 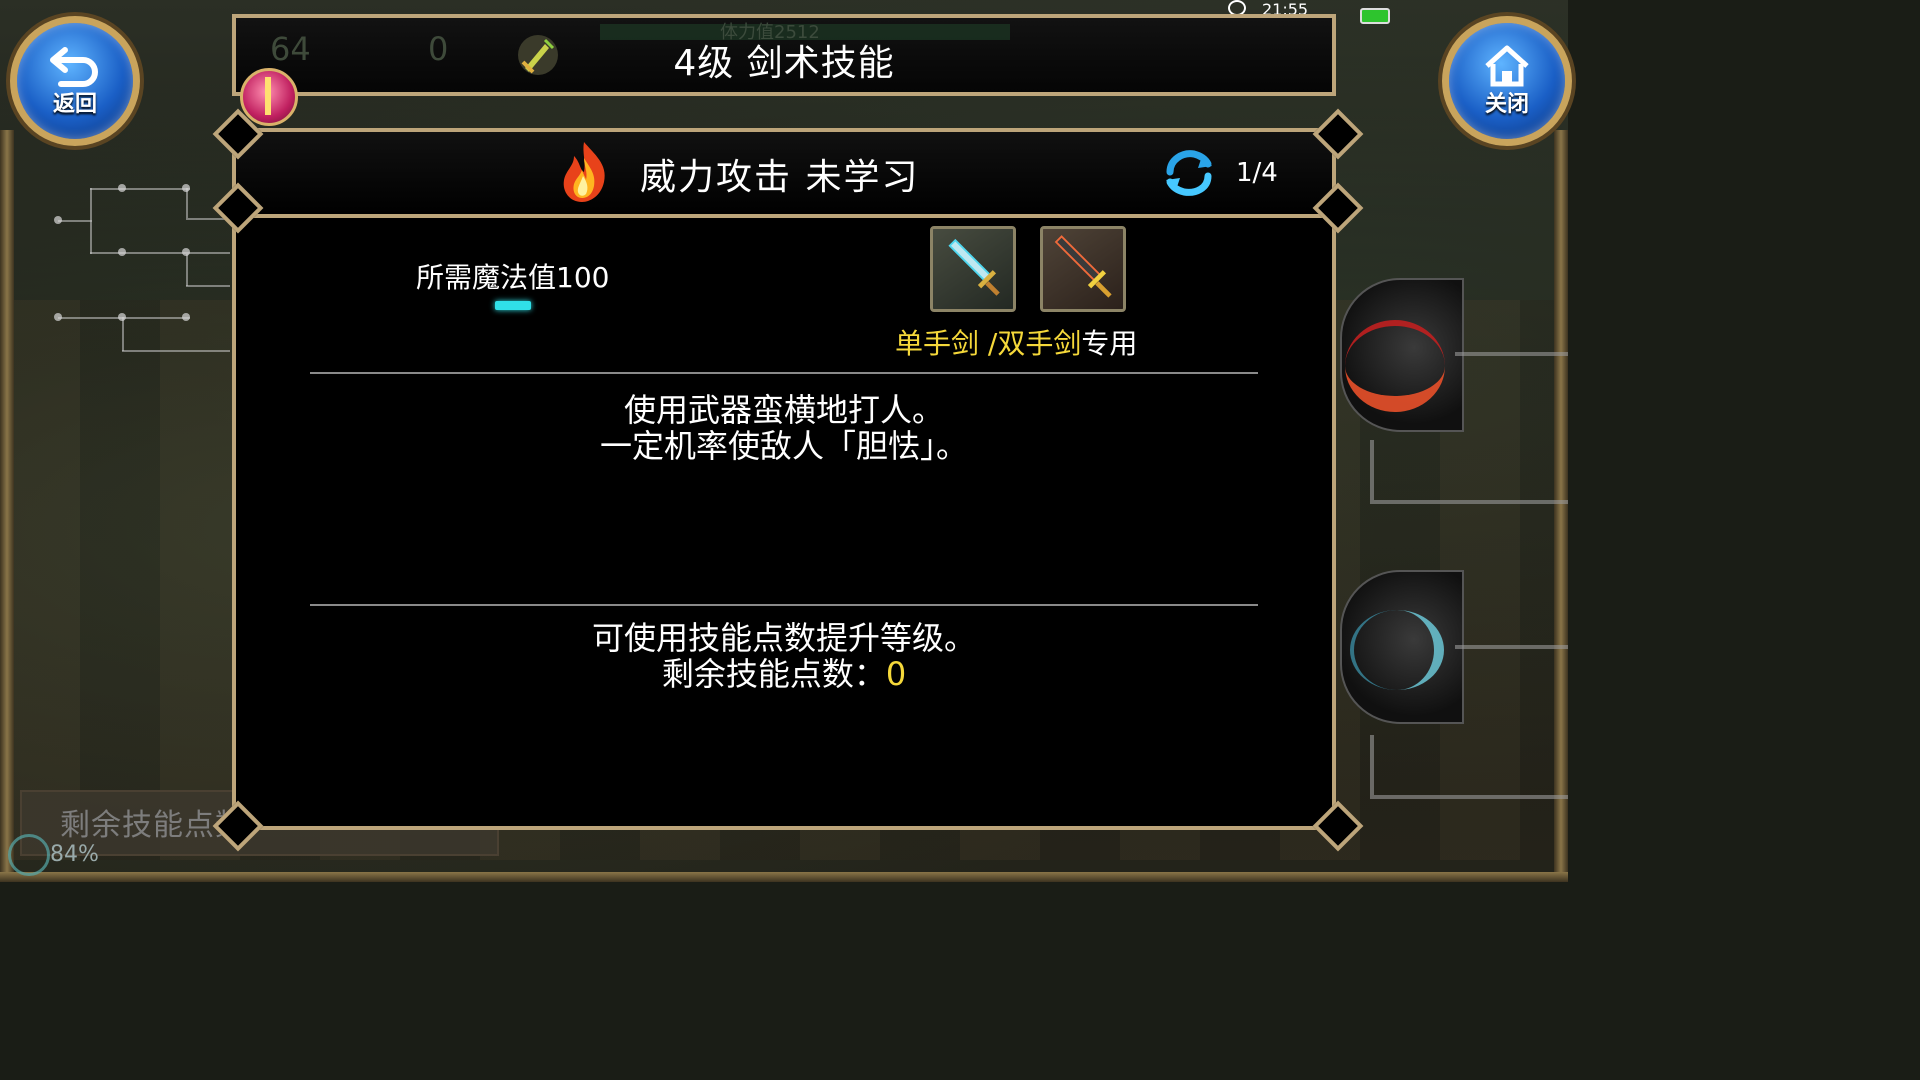 I want to click on two-hand-sword-slot, so click(x=1083, y=269).